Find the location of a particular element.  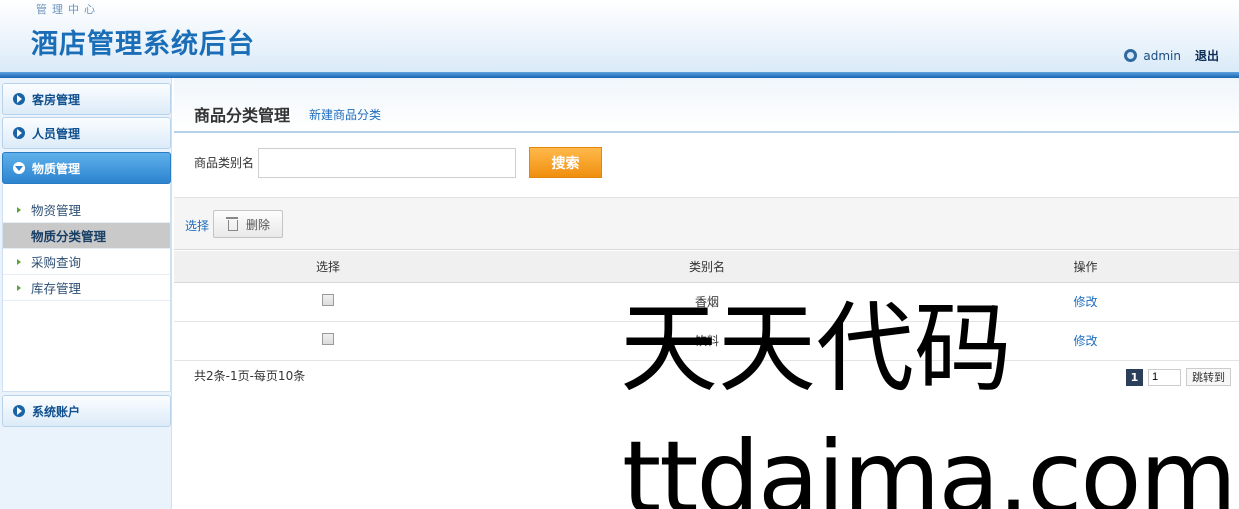

column-header-select: 选择 is located at coordinates (328, 267).